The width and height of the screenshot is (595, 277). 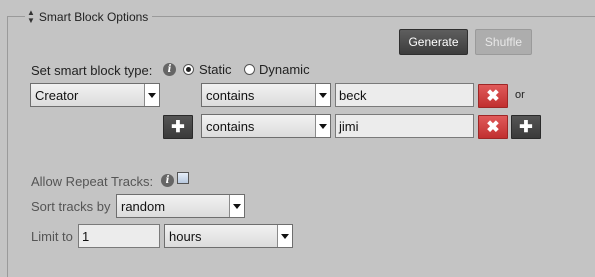 I want to click on sort-select: random, so click(x=180, y=206).